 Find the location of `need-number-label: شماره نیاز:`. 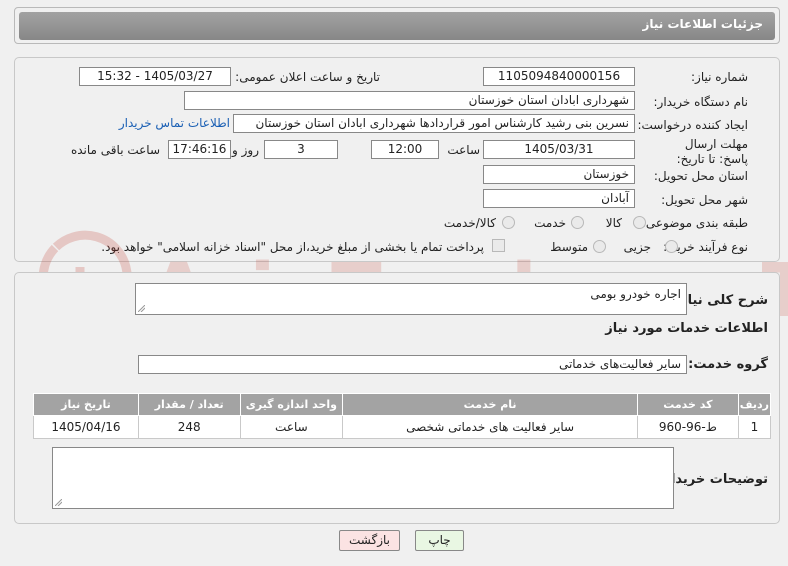

need-number-label: شماره نیاز: is located at coordinates (719, 77).